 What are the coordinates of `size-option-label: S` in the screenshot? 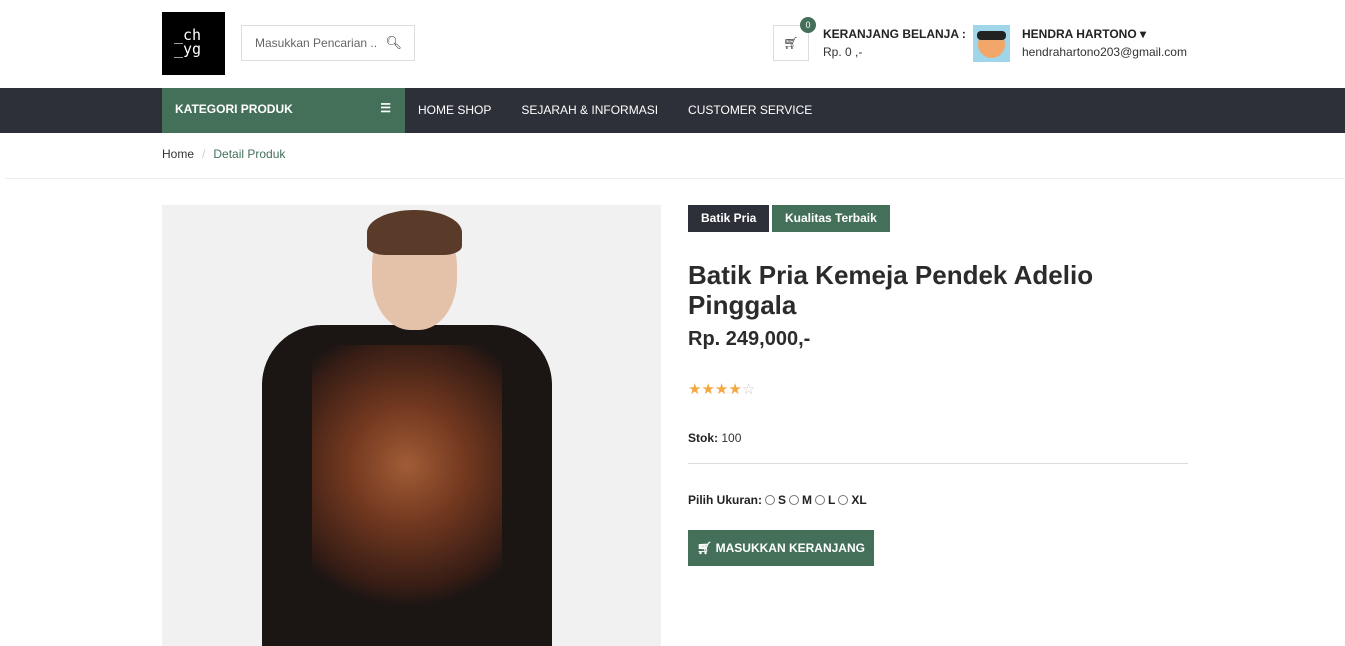 It's located at (782, 500).